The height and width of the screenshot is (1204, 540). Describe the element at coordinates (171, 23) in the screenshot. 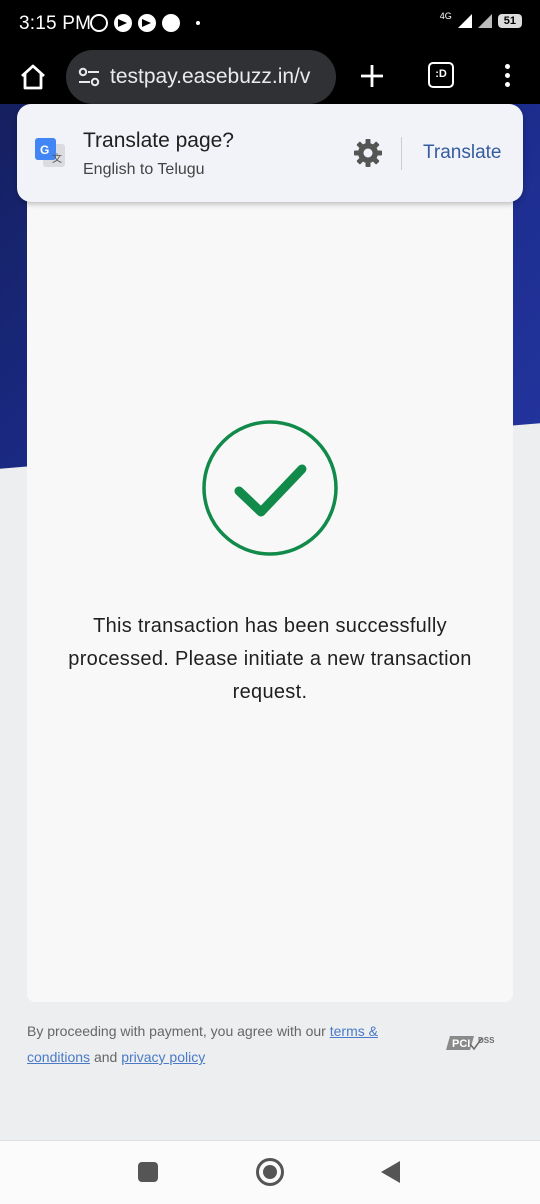

I see `app-notification-icon` at that location.